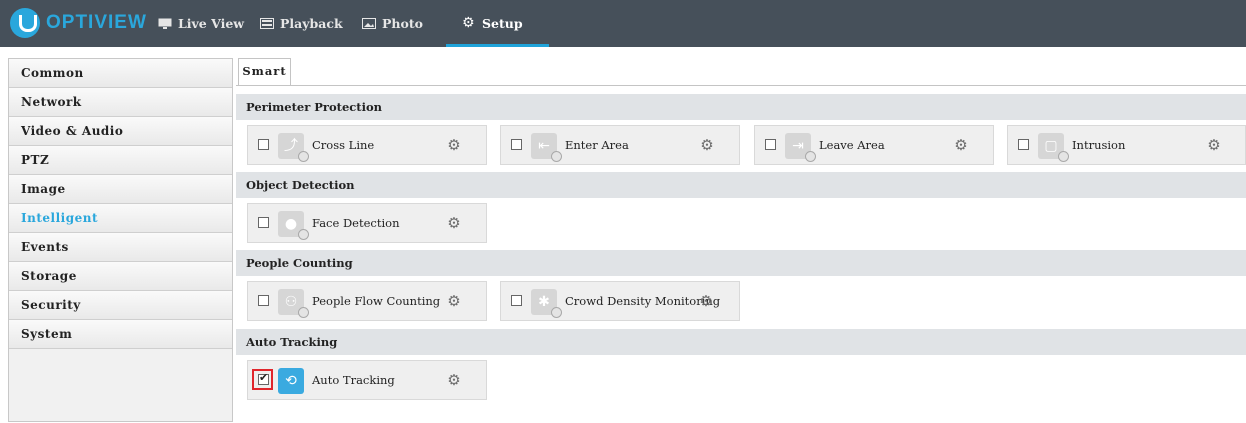 Image resolution: width=1246 pixels, height=423 pixels. Describe the element at coordinates (356, 223) in the screenshot. I see `face-detection-label: Face Detection` at that location.